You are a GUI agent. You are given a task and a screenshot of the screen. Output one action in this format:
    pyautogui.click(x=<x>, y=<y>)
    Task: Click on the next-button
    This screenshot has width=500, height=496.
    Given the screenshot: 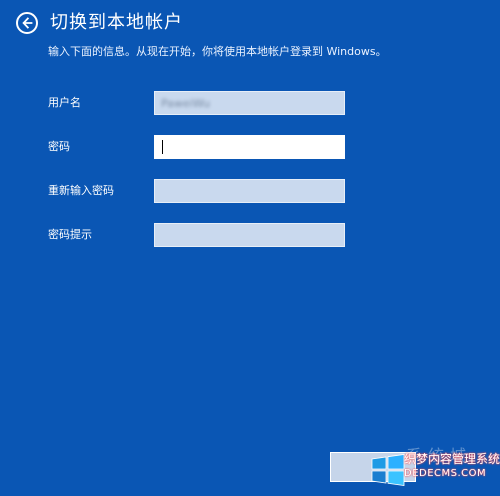 What is the action you would take?
    pyautogui.click(x=373, y=467)
    